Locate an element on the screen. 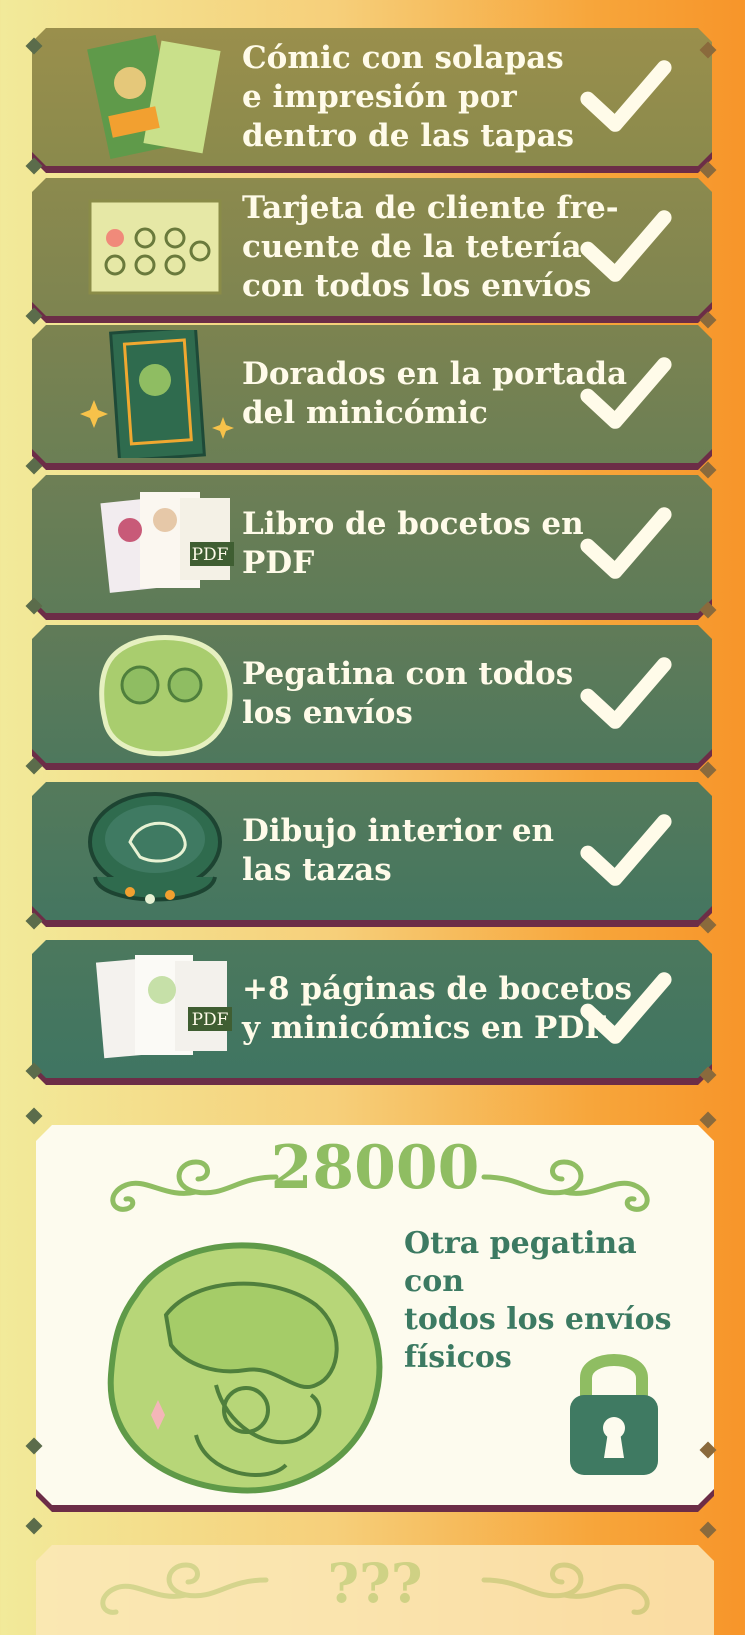  next-goal-amount: ??? is located at coordinates (375, 1583).